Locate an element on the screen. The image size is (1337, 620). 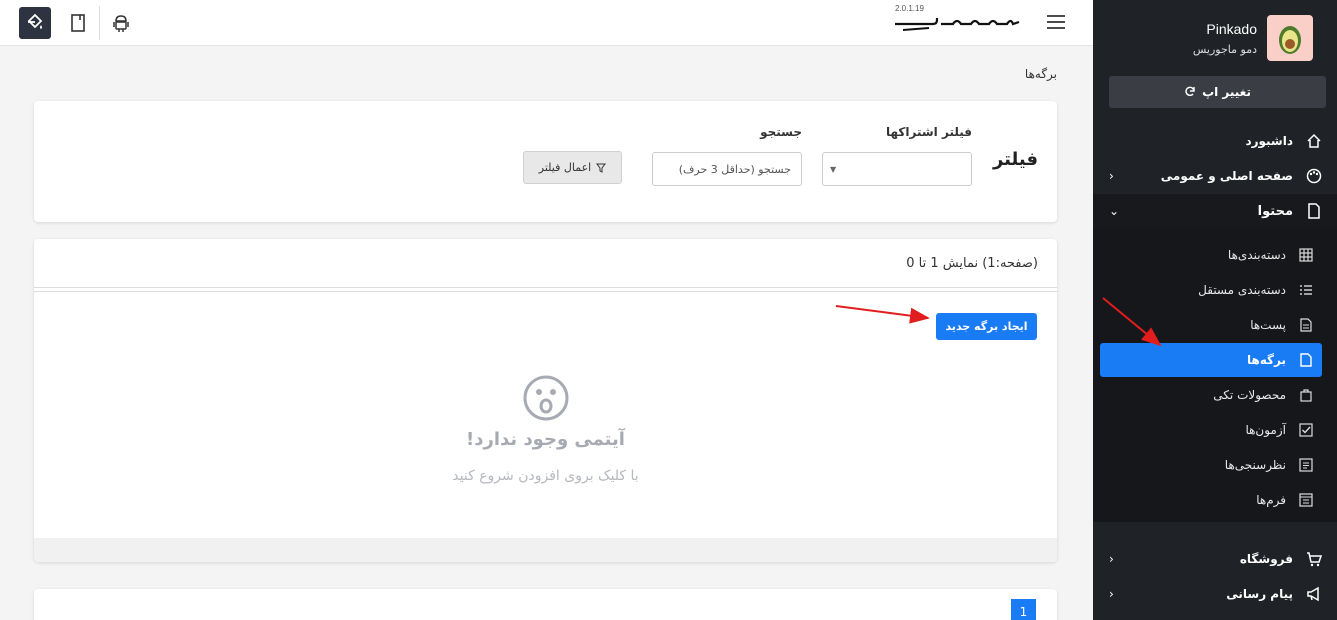
filter-card: فیلتر فیلتر اشتراکها ▼ جستجو اعمال فیلتر is located at coordinates (545, 161).